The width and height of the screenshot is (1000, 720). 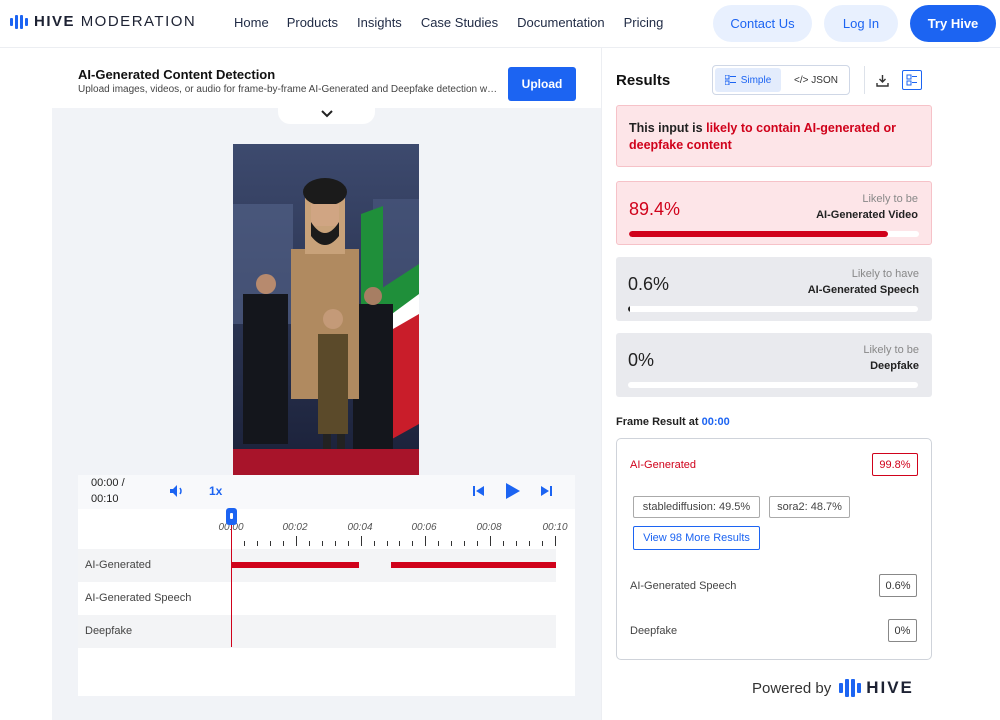 What do you see at coordinates (560, 22) in the screenshot?
I see `nav-link-documentation: Documentation` at bounding box center [560, 22].